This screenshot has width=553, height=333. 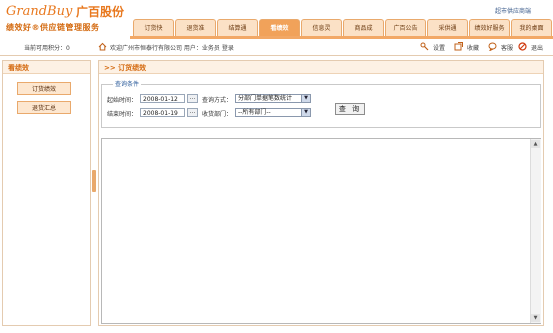 What do you see at coordinates (122, 100) in the screenshot?
I see `start-date-label: 起始时间：` at bounding box center [122, 100].